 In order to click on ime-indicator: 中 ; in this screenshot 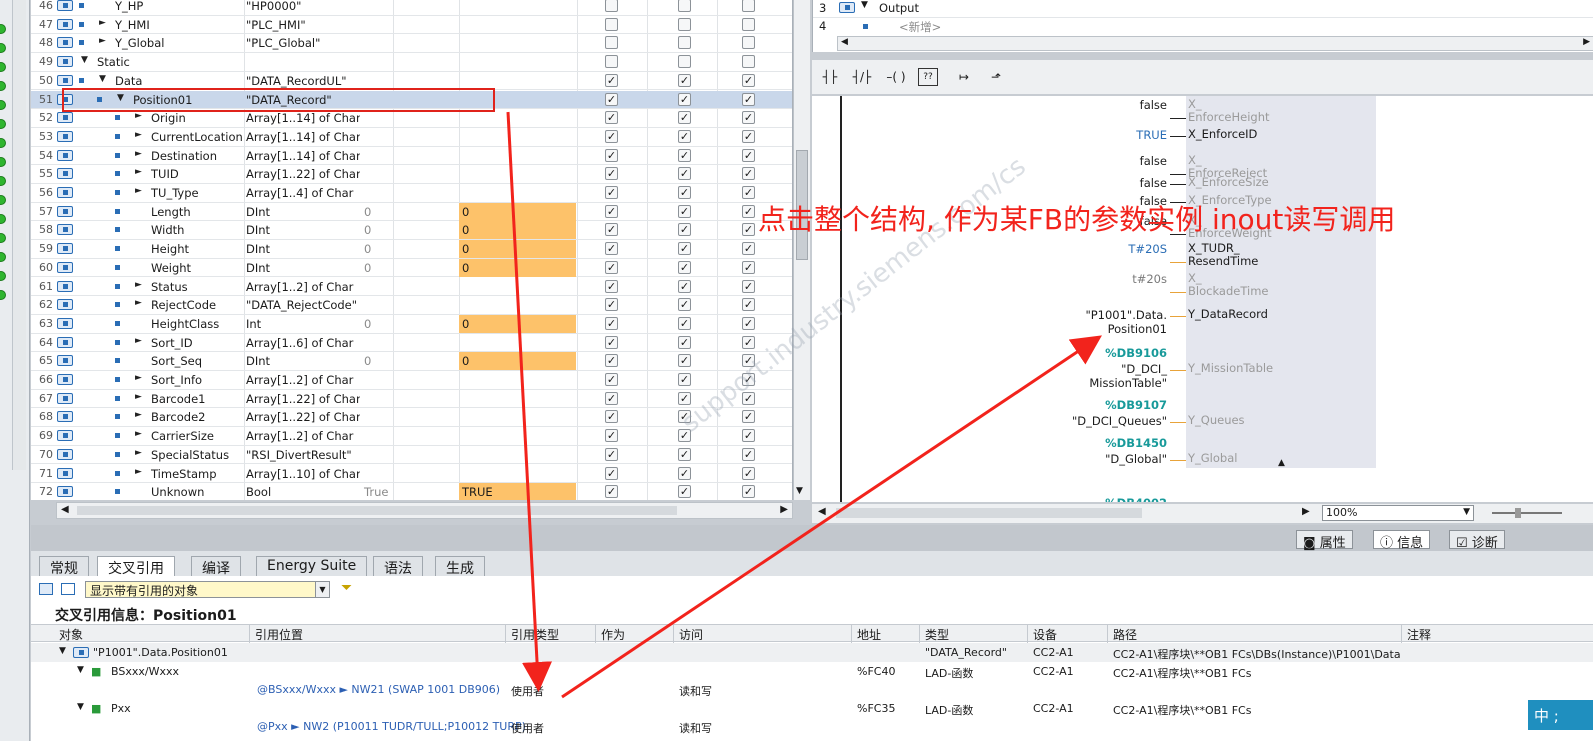, I will do `click(1560, 715)`.